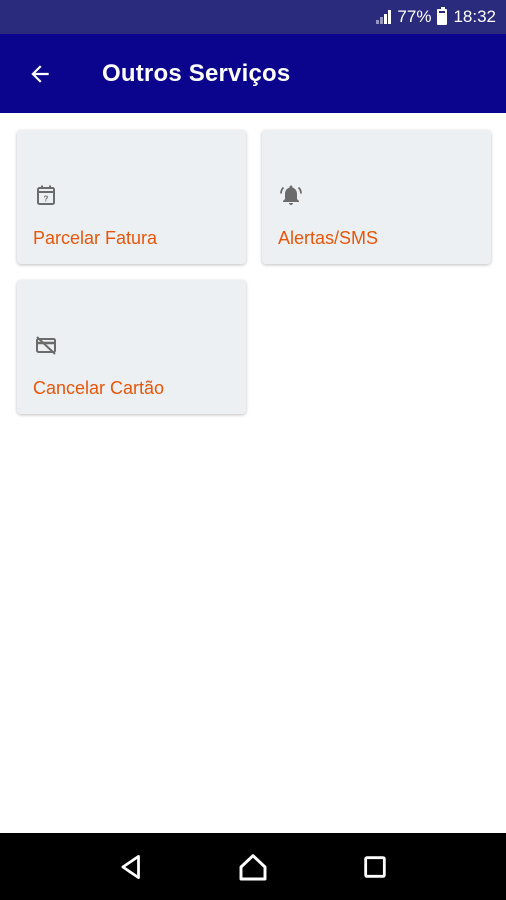 This screenshot has width=506, height=900. Describe the element at coordinates (414, 16) in the screenshot. I see `battery-percentage: 77%` at that location.